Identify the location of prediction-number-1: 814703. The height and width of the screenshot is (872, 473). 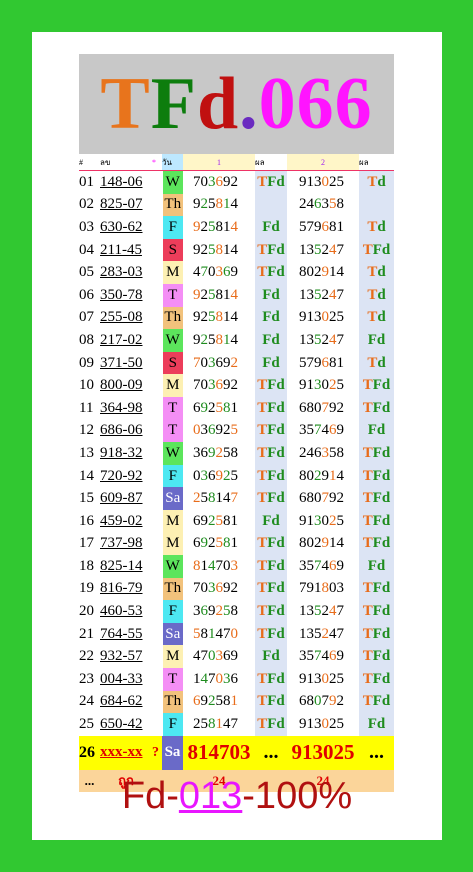
(219, 752).